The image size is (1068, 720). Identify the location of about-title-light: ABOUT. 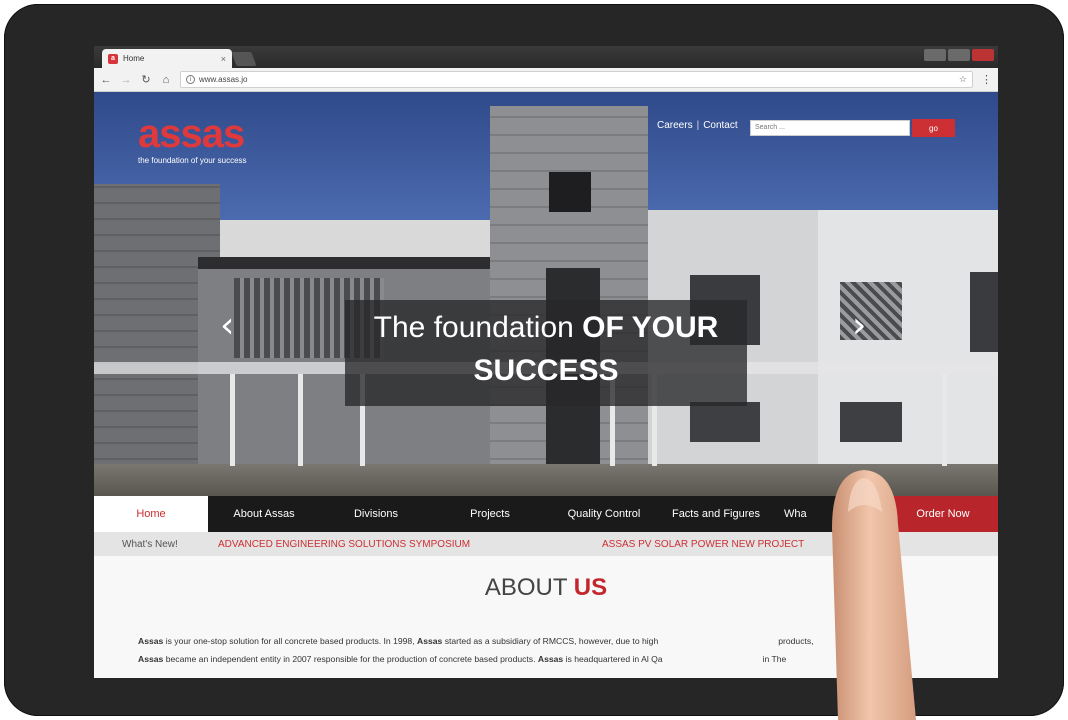
(526, 587).